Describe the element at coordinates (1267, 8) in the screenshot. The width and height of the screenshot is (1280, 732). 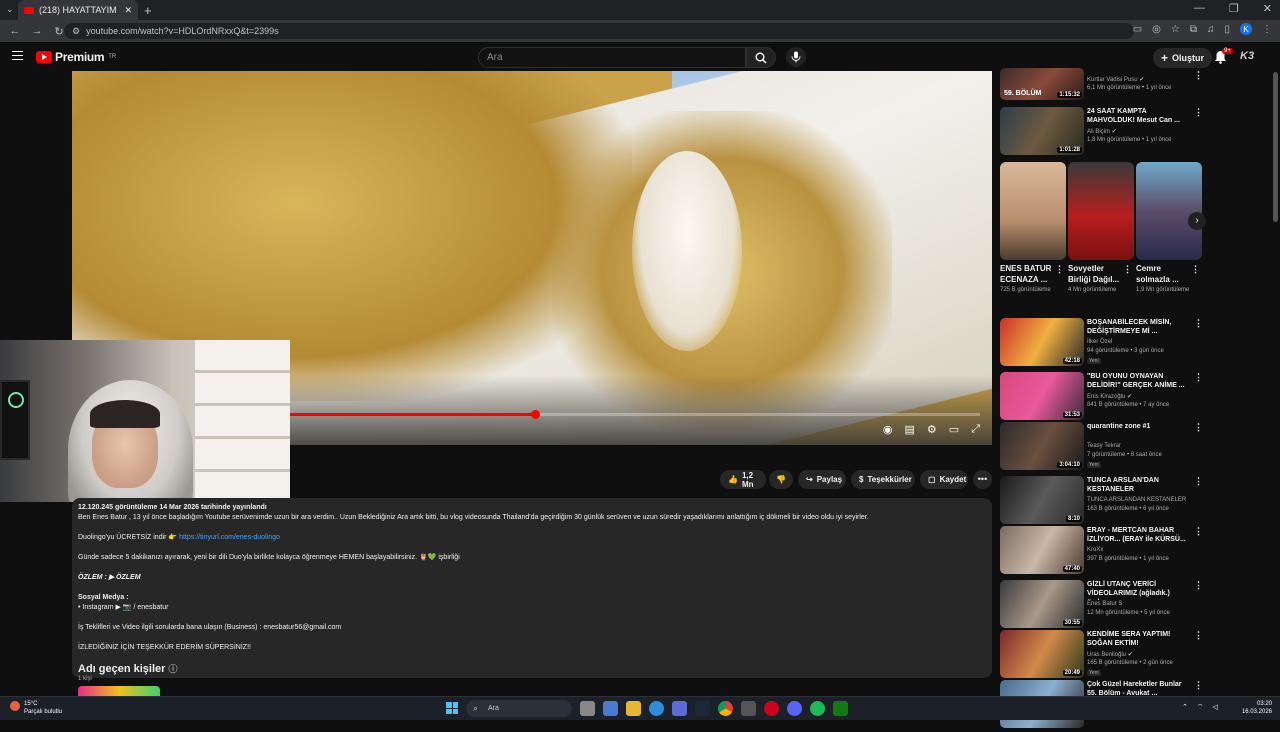
I see `close-window-icon: ✕` at that location.